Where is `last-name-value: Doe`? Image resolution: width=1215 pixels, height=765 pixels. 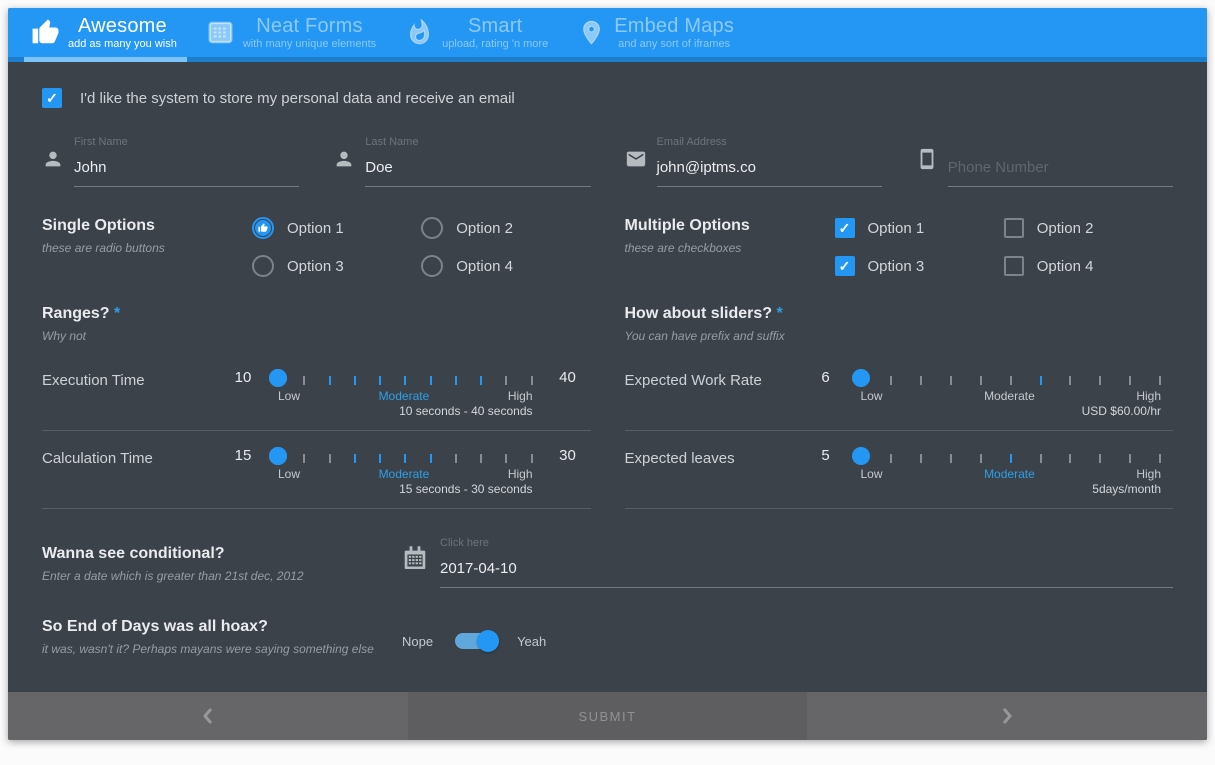
last-name-value: Doe is located at coordinates (477, 167).